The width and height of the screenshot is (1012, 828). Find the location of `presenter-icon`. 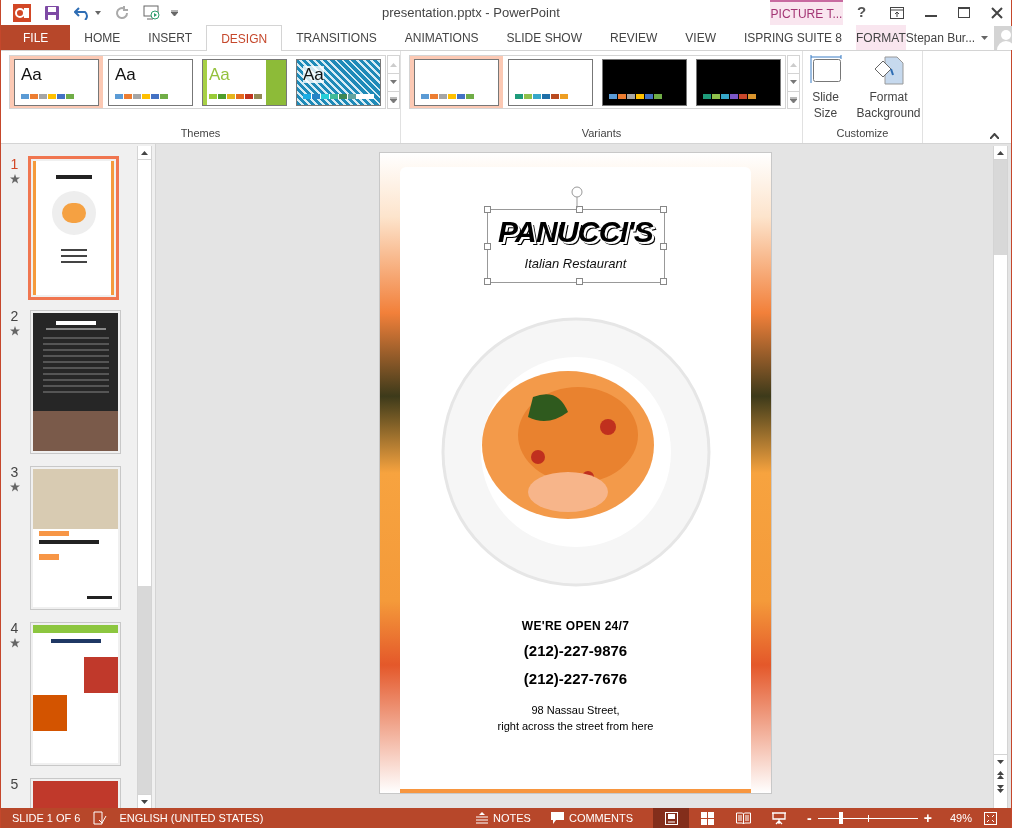

presenter-icon is located at coordinates (152, 12).